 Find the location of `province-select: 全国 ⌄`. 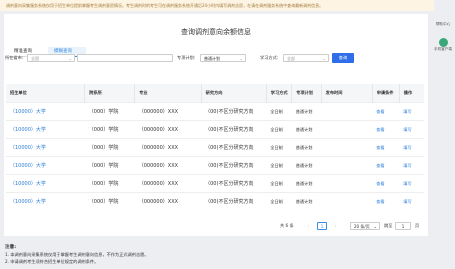

province-select: 全国 ⌄ is located at coordinates (51, 58).